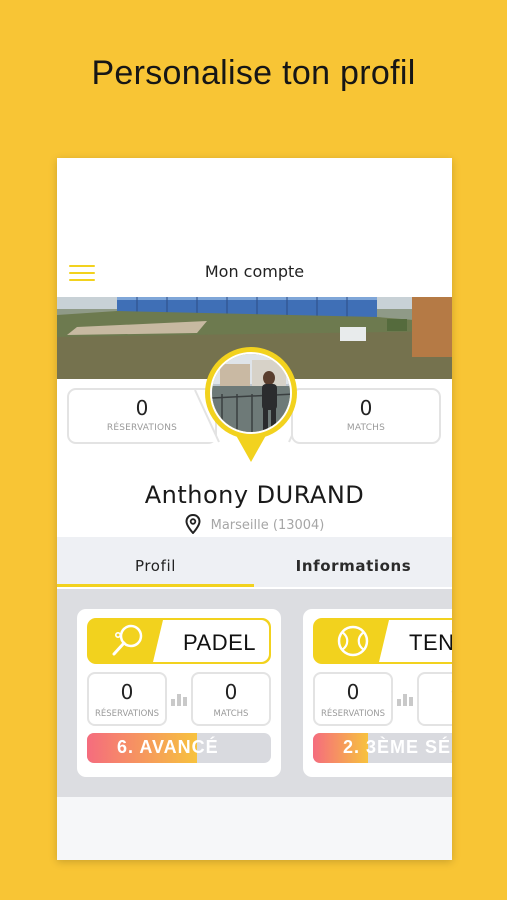  What do you see at coordinates (220, 642) in the screenshot?
I see `sport-name: PADEL` at bounding box center [220, 642].